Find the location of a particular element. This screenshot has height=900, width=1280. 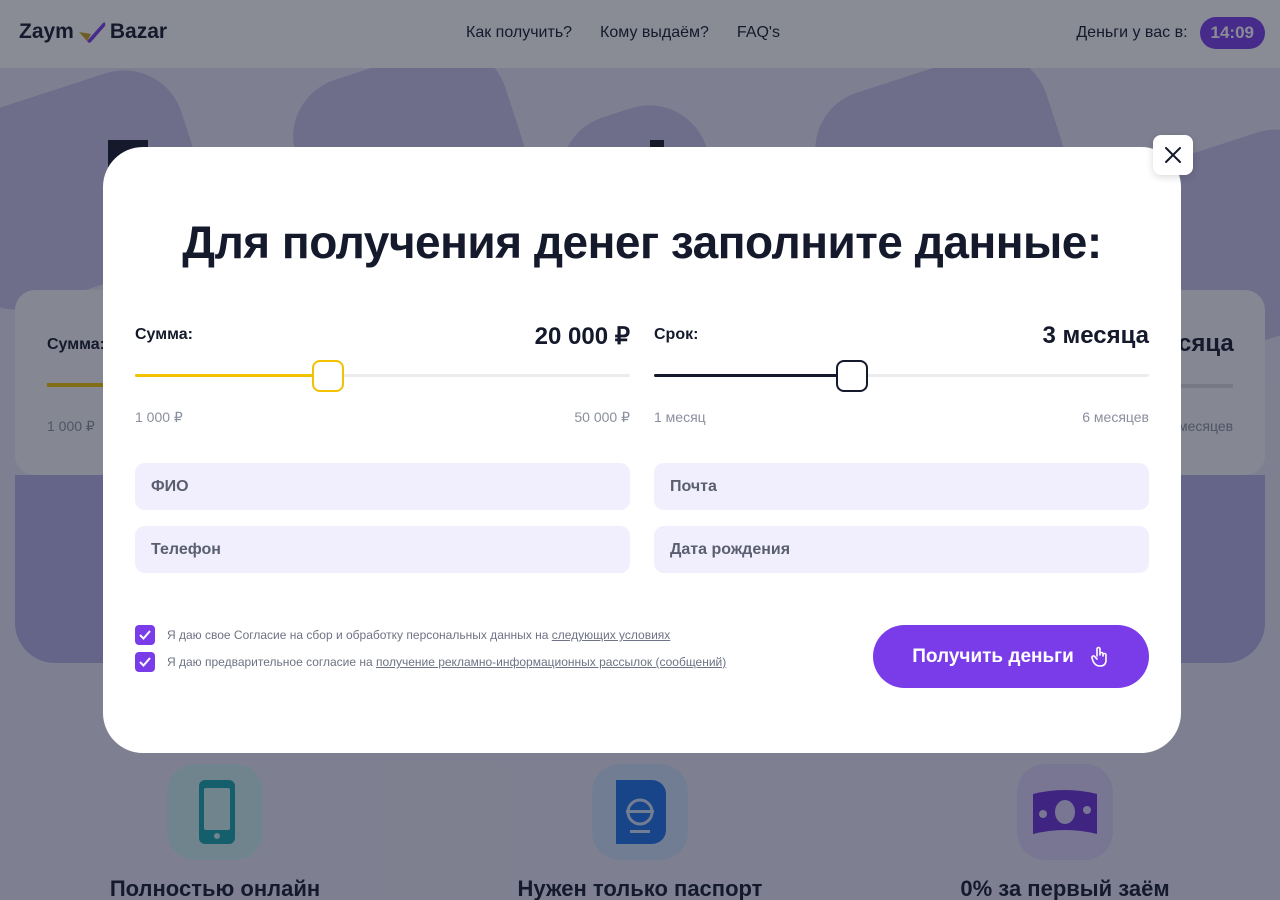

amount-value: 20 000 ₽ is located at coordinates (582, 336).